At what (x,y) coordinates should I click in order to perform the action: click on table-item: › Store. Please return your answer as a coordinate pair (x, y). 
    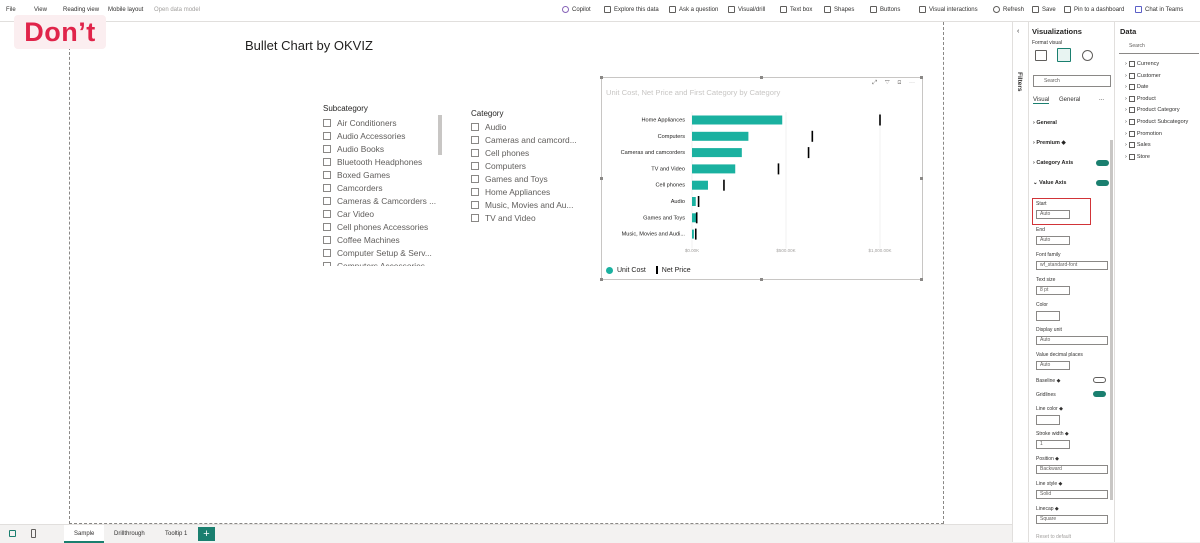
    Looking at the image, I should click on (1137, 156).